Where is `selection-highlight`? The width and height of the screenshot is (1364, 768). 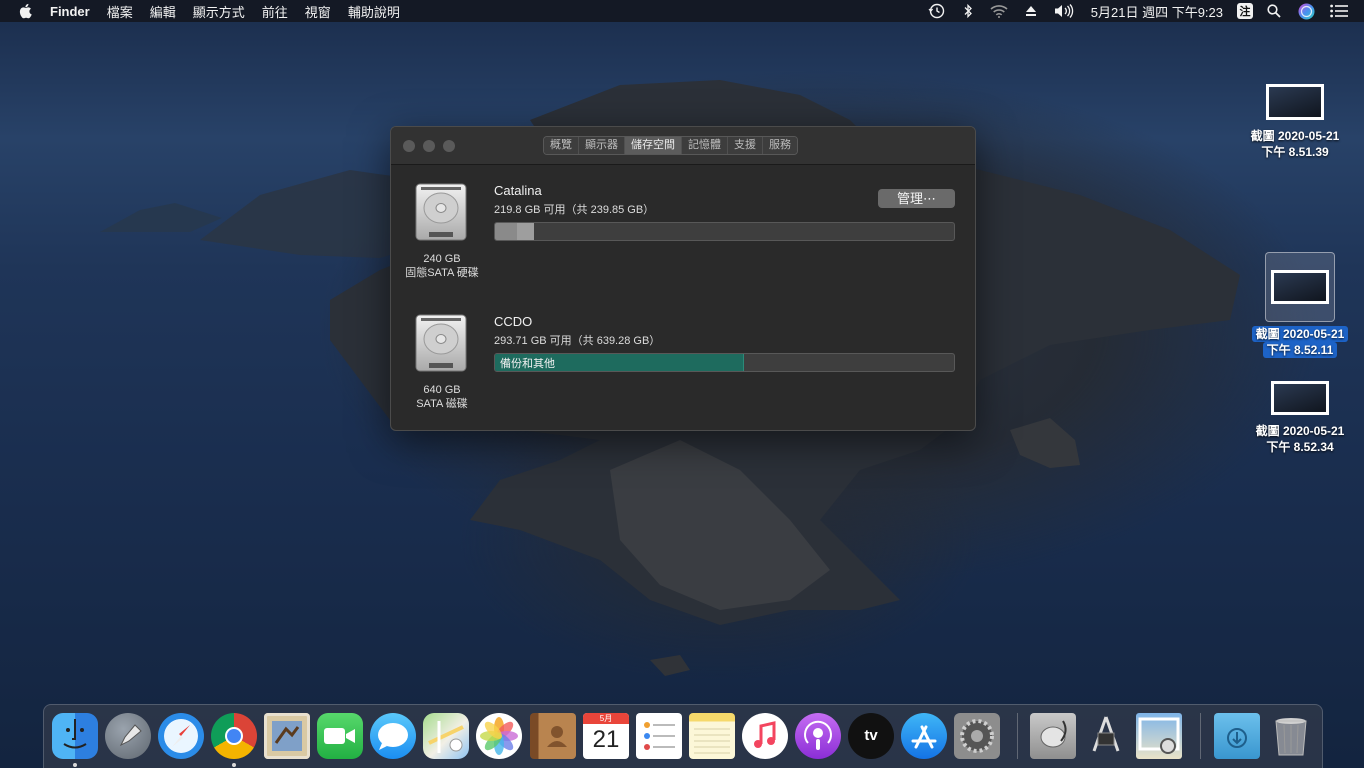 selection-highlight is located at coordinates (1300, 287).